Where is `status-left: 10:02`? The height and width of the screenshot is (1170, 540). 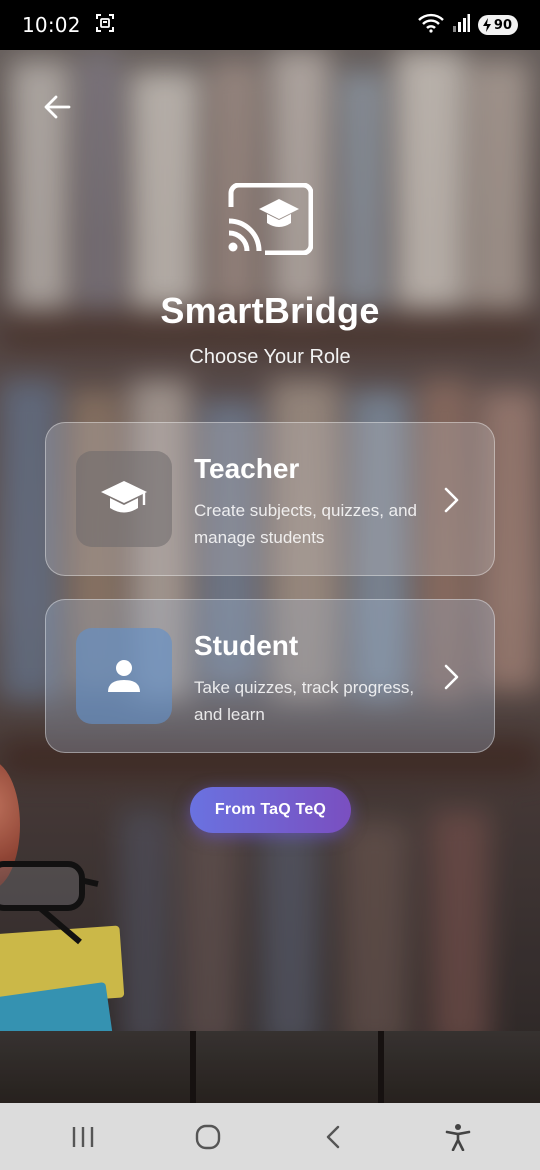
status-left: 10:02 is located at coordinates (68, 25).